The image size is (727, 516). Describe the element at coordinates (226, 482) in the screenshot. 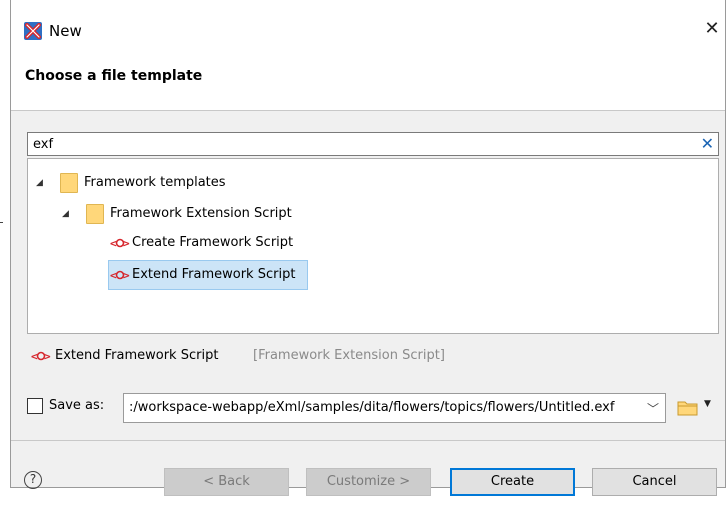

I see `back-button: < Back` at that location.